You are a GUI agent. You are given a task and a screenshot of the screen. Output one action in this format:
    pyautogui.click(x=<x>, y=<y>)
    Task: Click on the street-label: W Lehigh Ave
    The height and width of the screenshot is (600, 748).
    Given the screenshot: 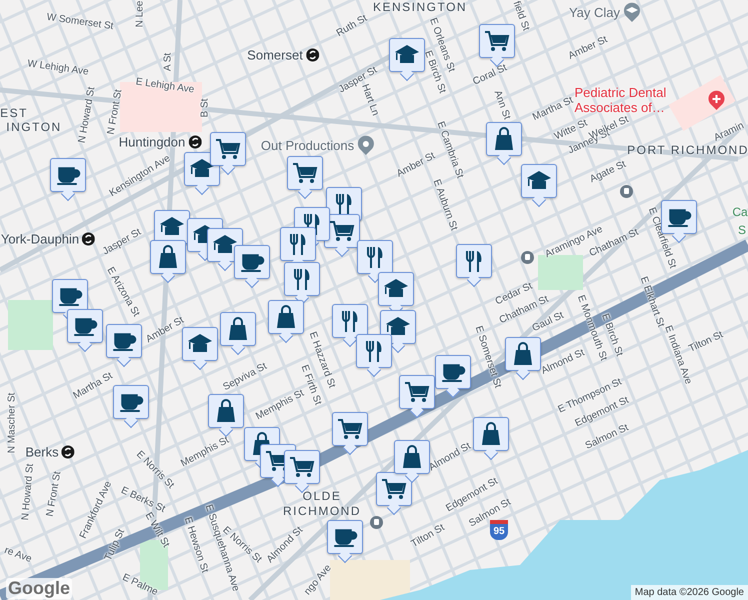 What is the action you would take?
    pyautogui.click(x=58, y=68)
    